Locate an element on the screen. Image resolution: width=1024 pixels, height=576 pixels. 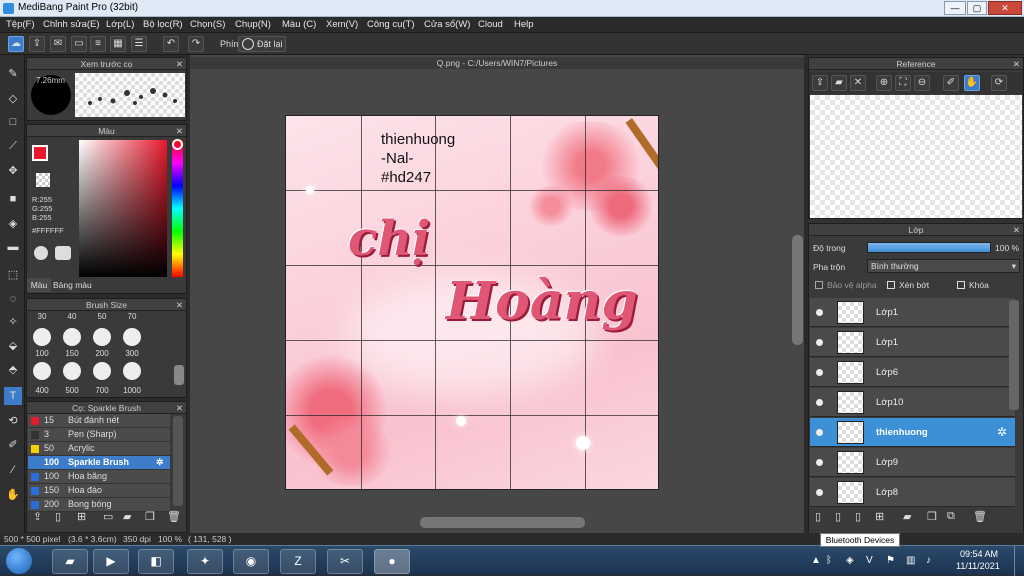
reference-view is located at coordinates (916, 156).